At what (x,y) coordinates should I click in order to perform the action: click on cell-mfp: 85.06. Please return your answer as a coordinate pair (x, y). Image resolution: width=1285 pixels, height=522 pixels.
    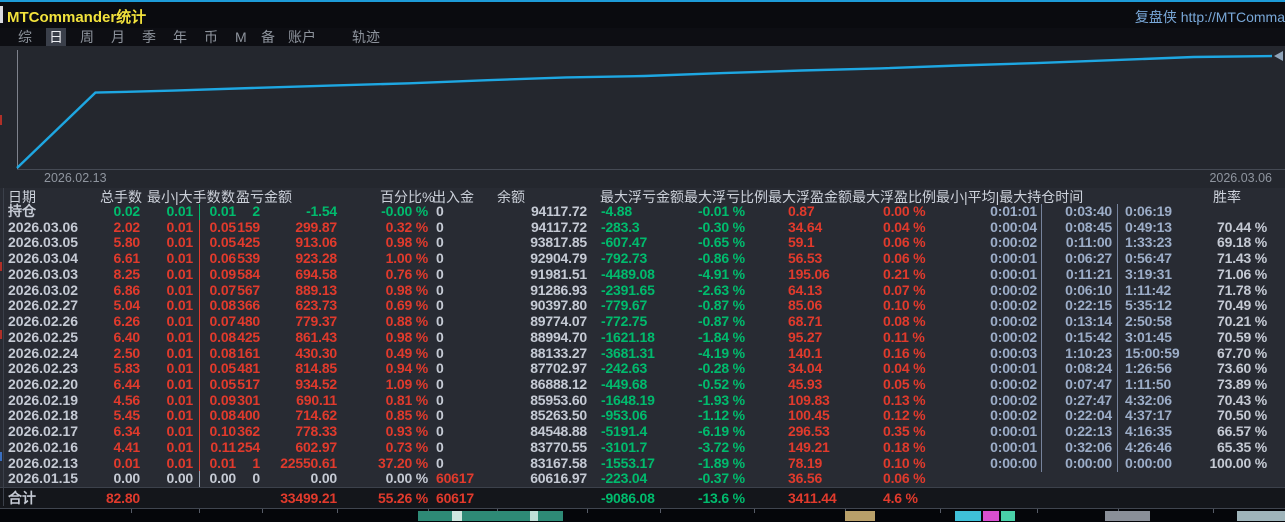
    Looking at the image, I should click on (805, 305).